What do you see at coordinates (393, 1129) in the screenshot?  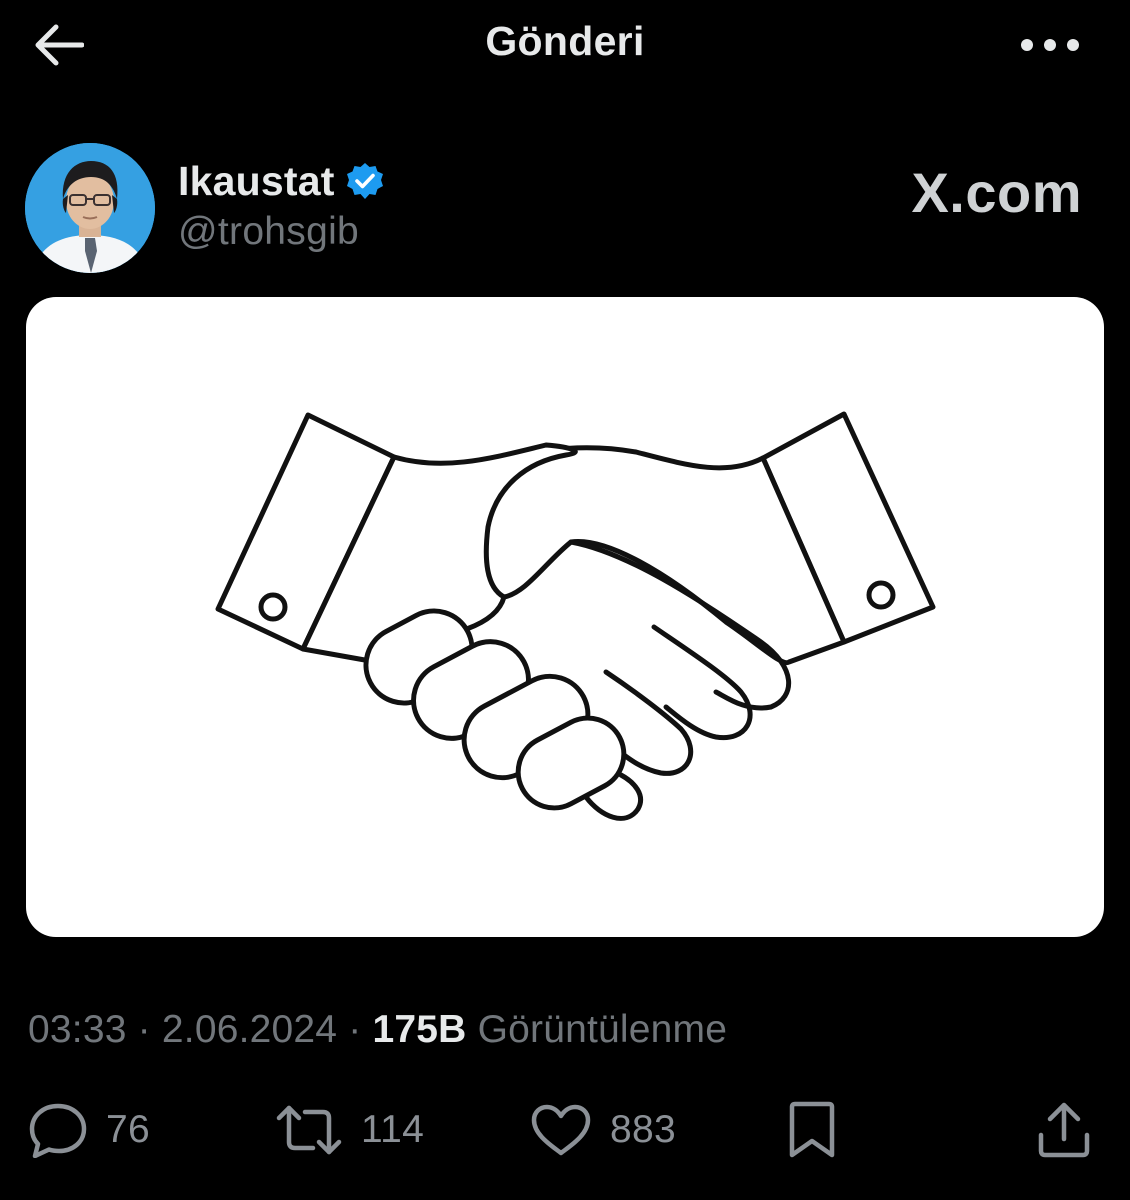 I see `repost-count: 114` at bounding box center [393, 1129].